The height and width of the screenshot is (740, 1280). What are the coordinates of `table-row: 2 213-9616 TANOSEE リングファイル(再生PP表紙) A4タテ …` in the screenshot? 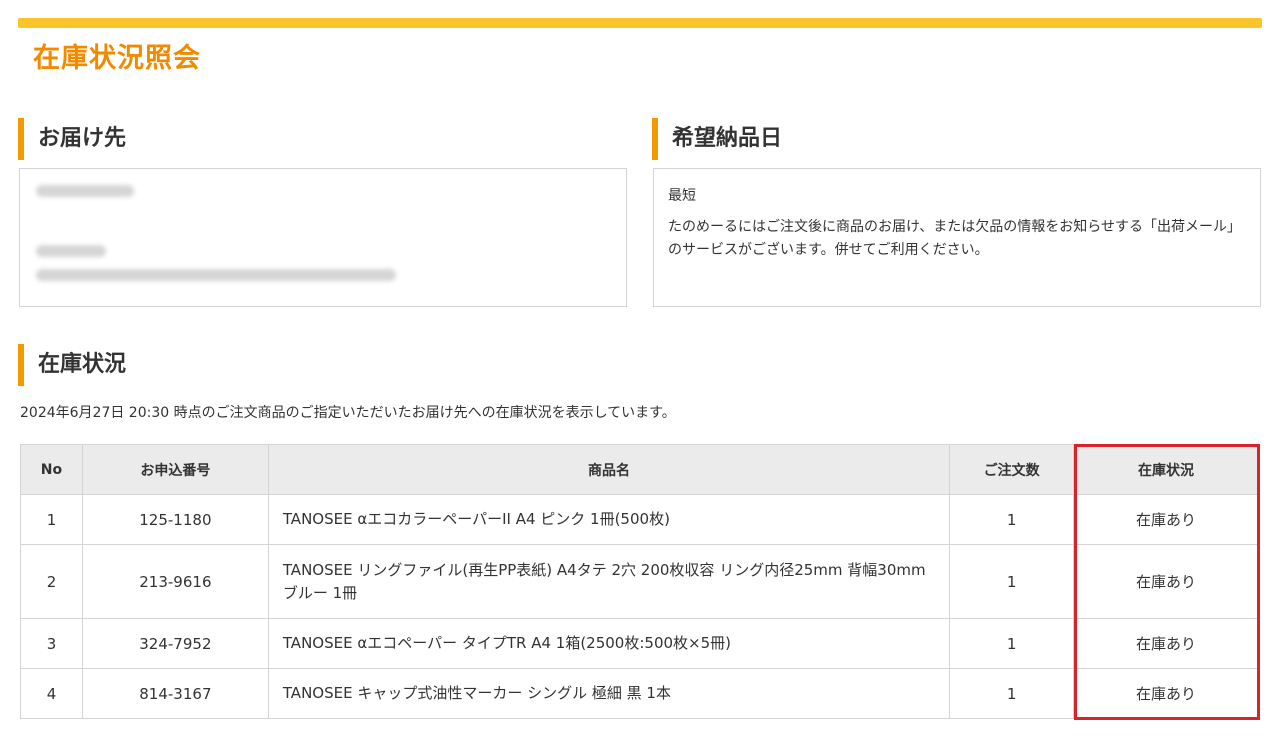 It's located at (639, 581).